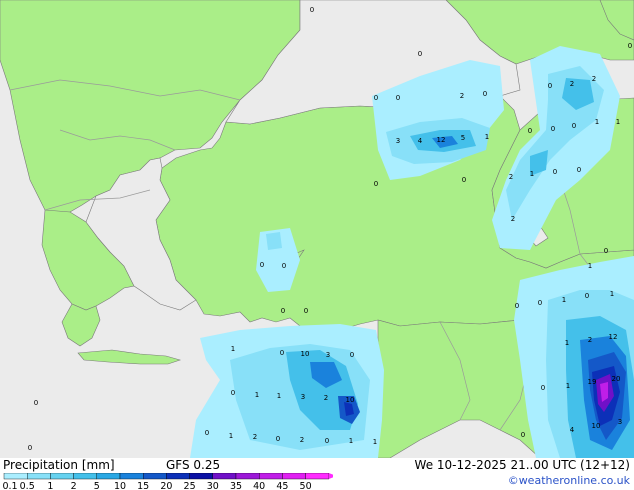 This screenshot has width=634, height=490. Describe the element at coordinates (236, 485) in the screenshot. I see `scale-tick-label: 35` at that location.